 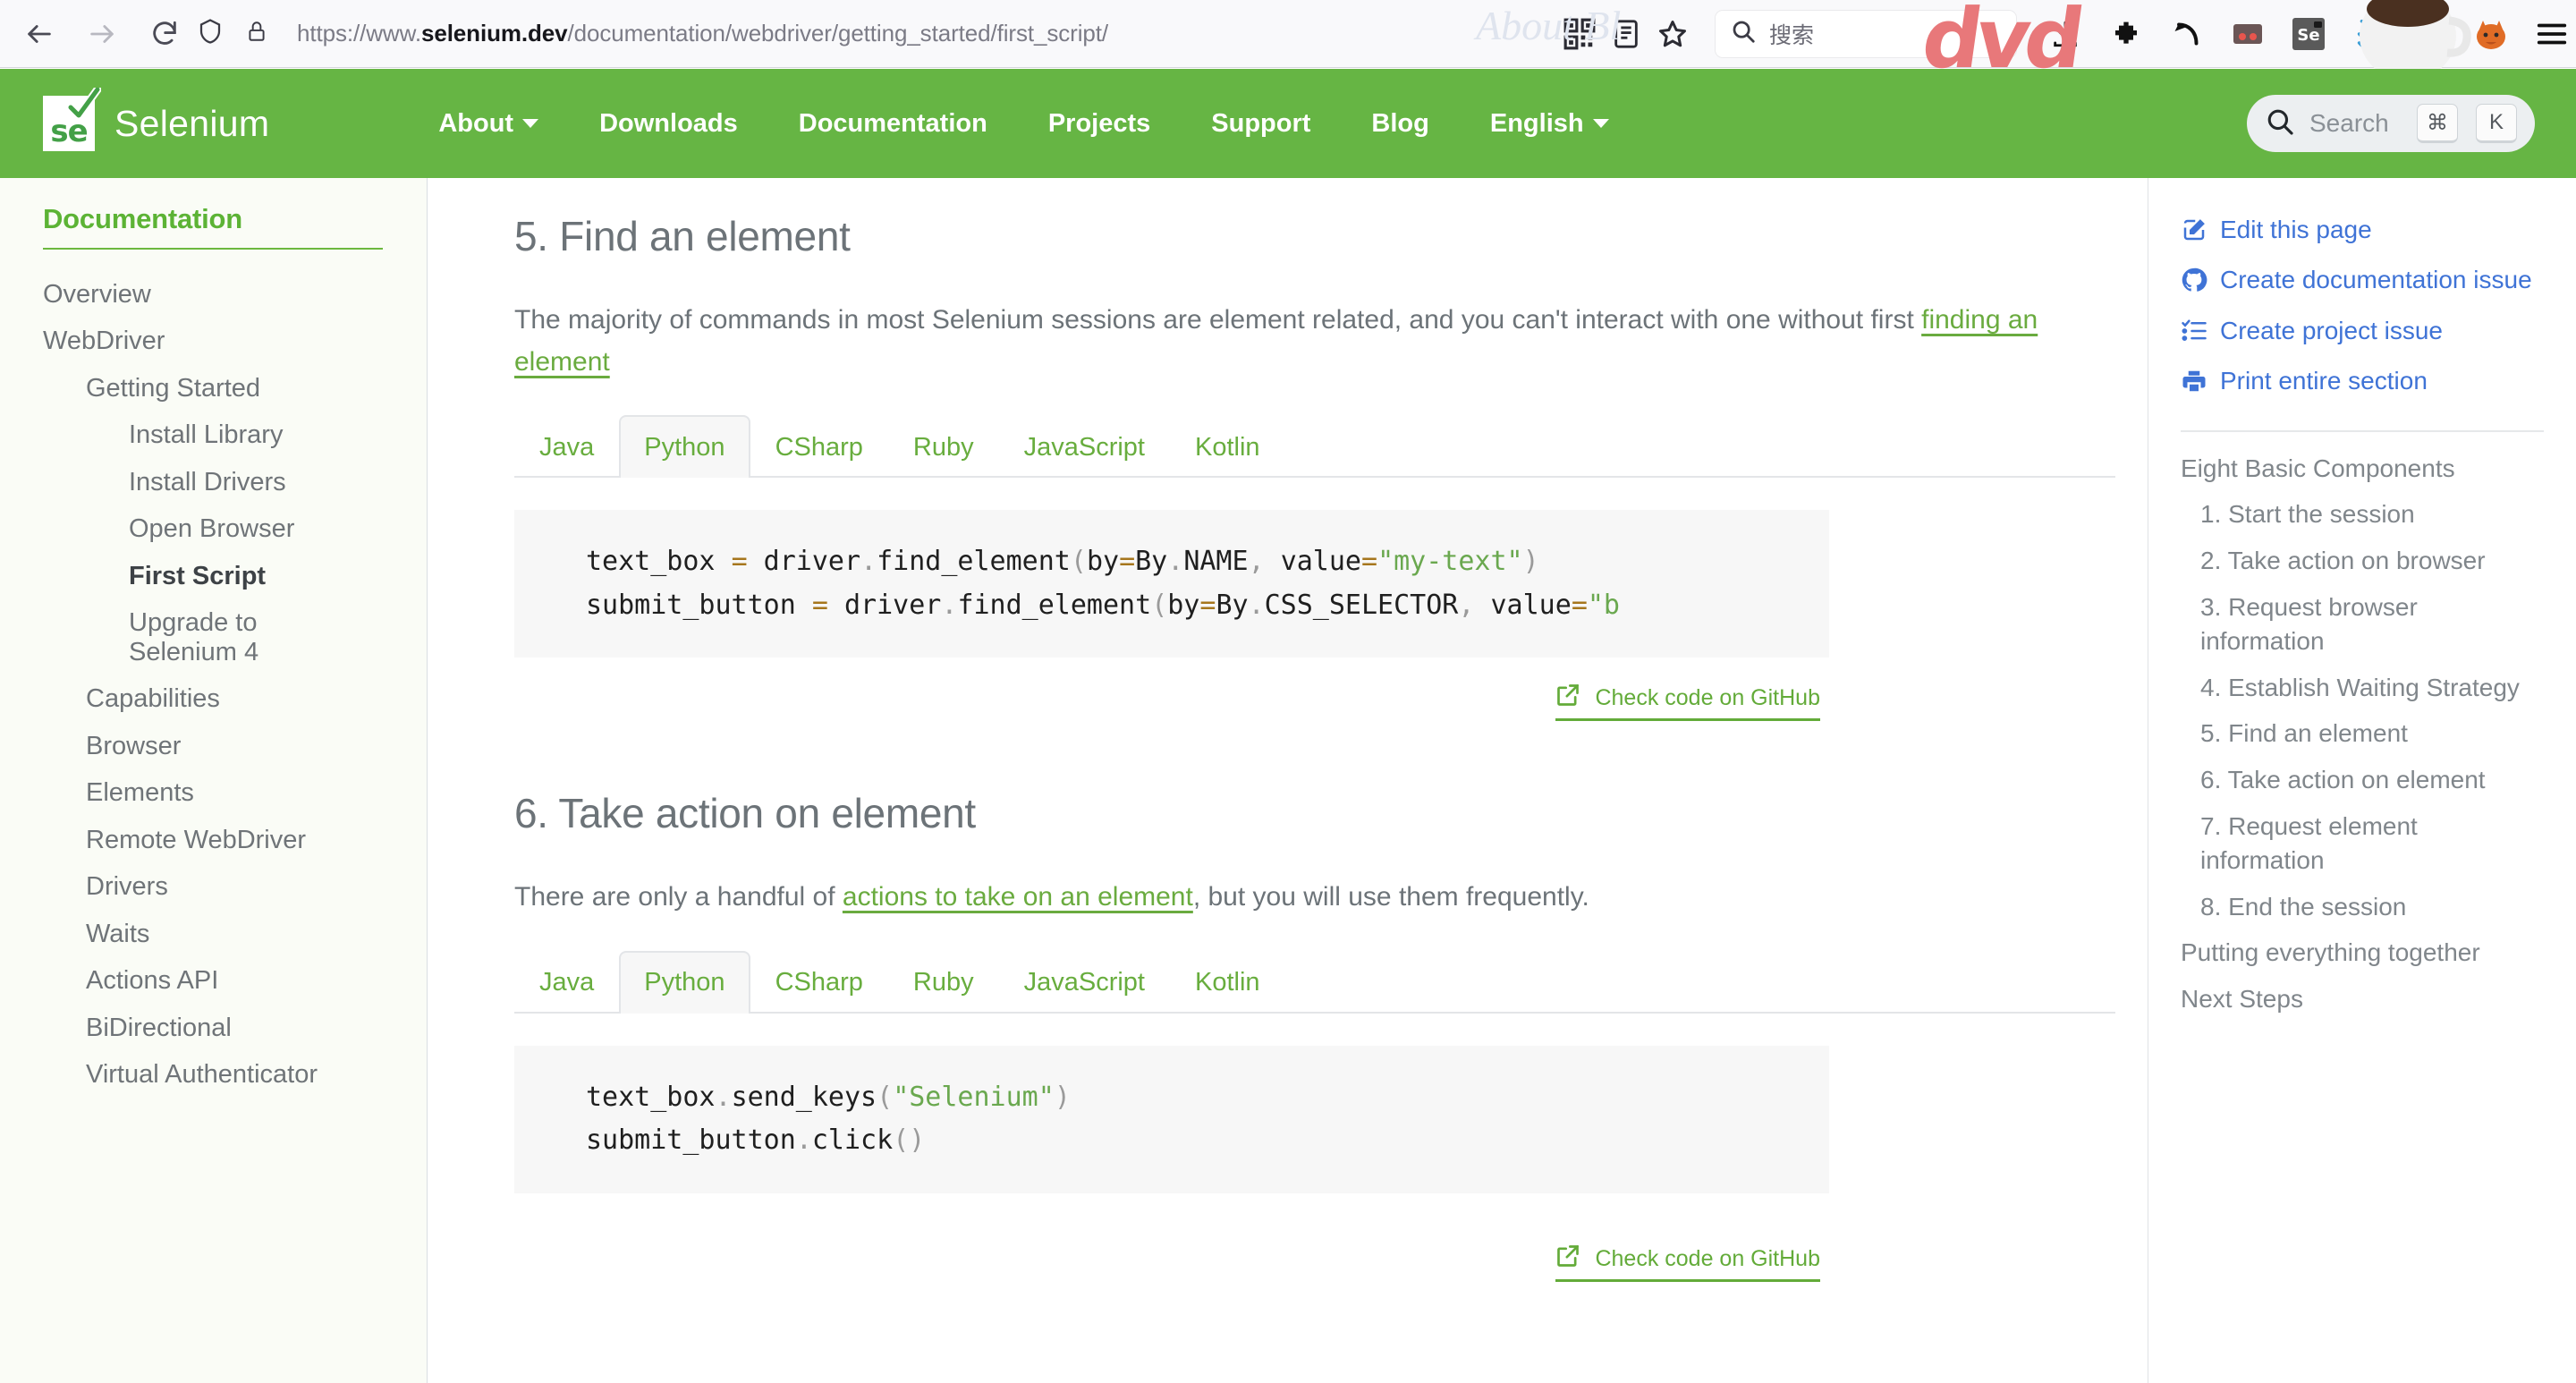 I want to click on nav-item-about: About, so click(x=488, y=124).